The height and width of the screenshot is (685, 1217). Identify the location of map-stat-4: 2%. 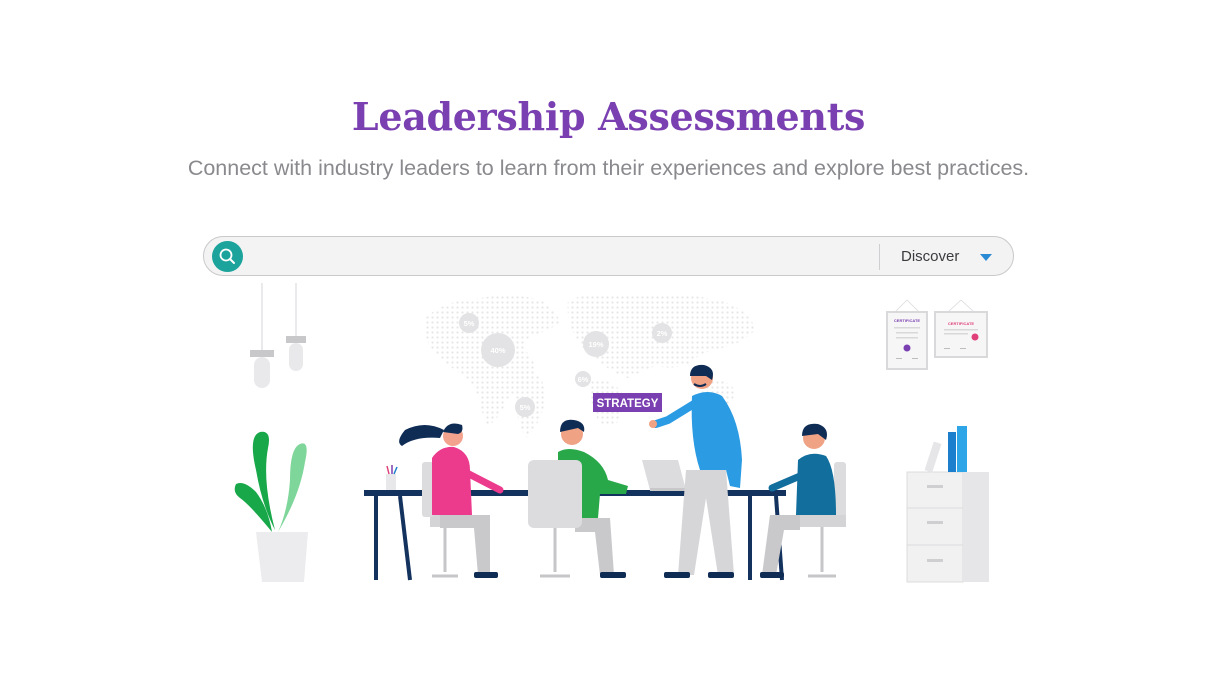
(662, 333).